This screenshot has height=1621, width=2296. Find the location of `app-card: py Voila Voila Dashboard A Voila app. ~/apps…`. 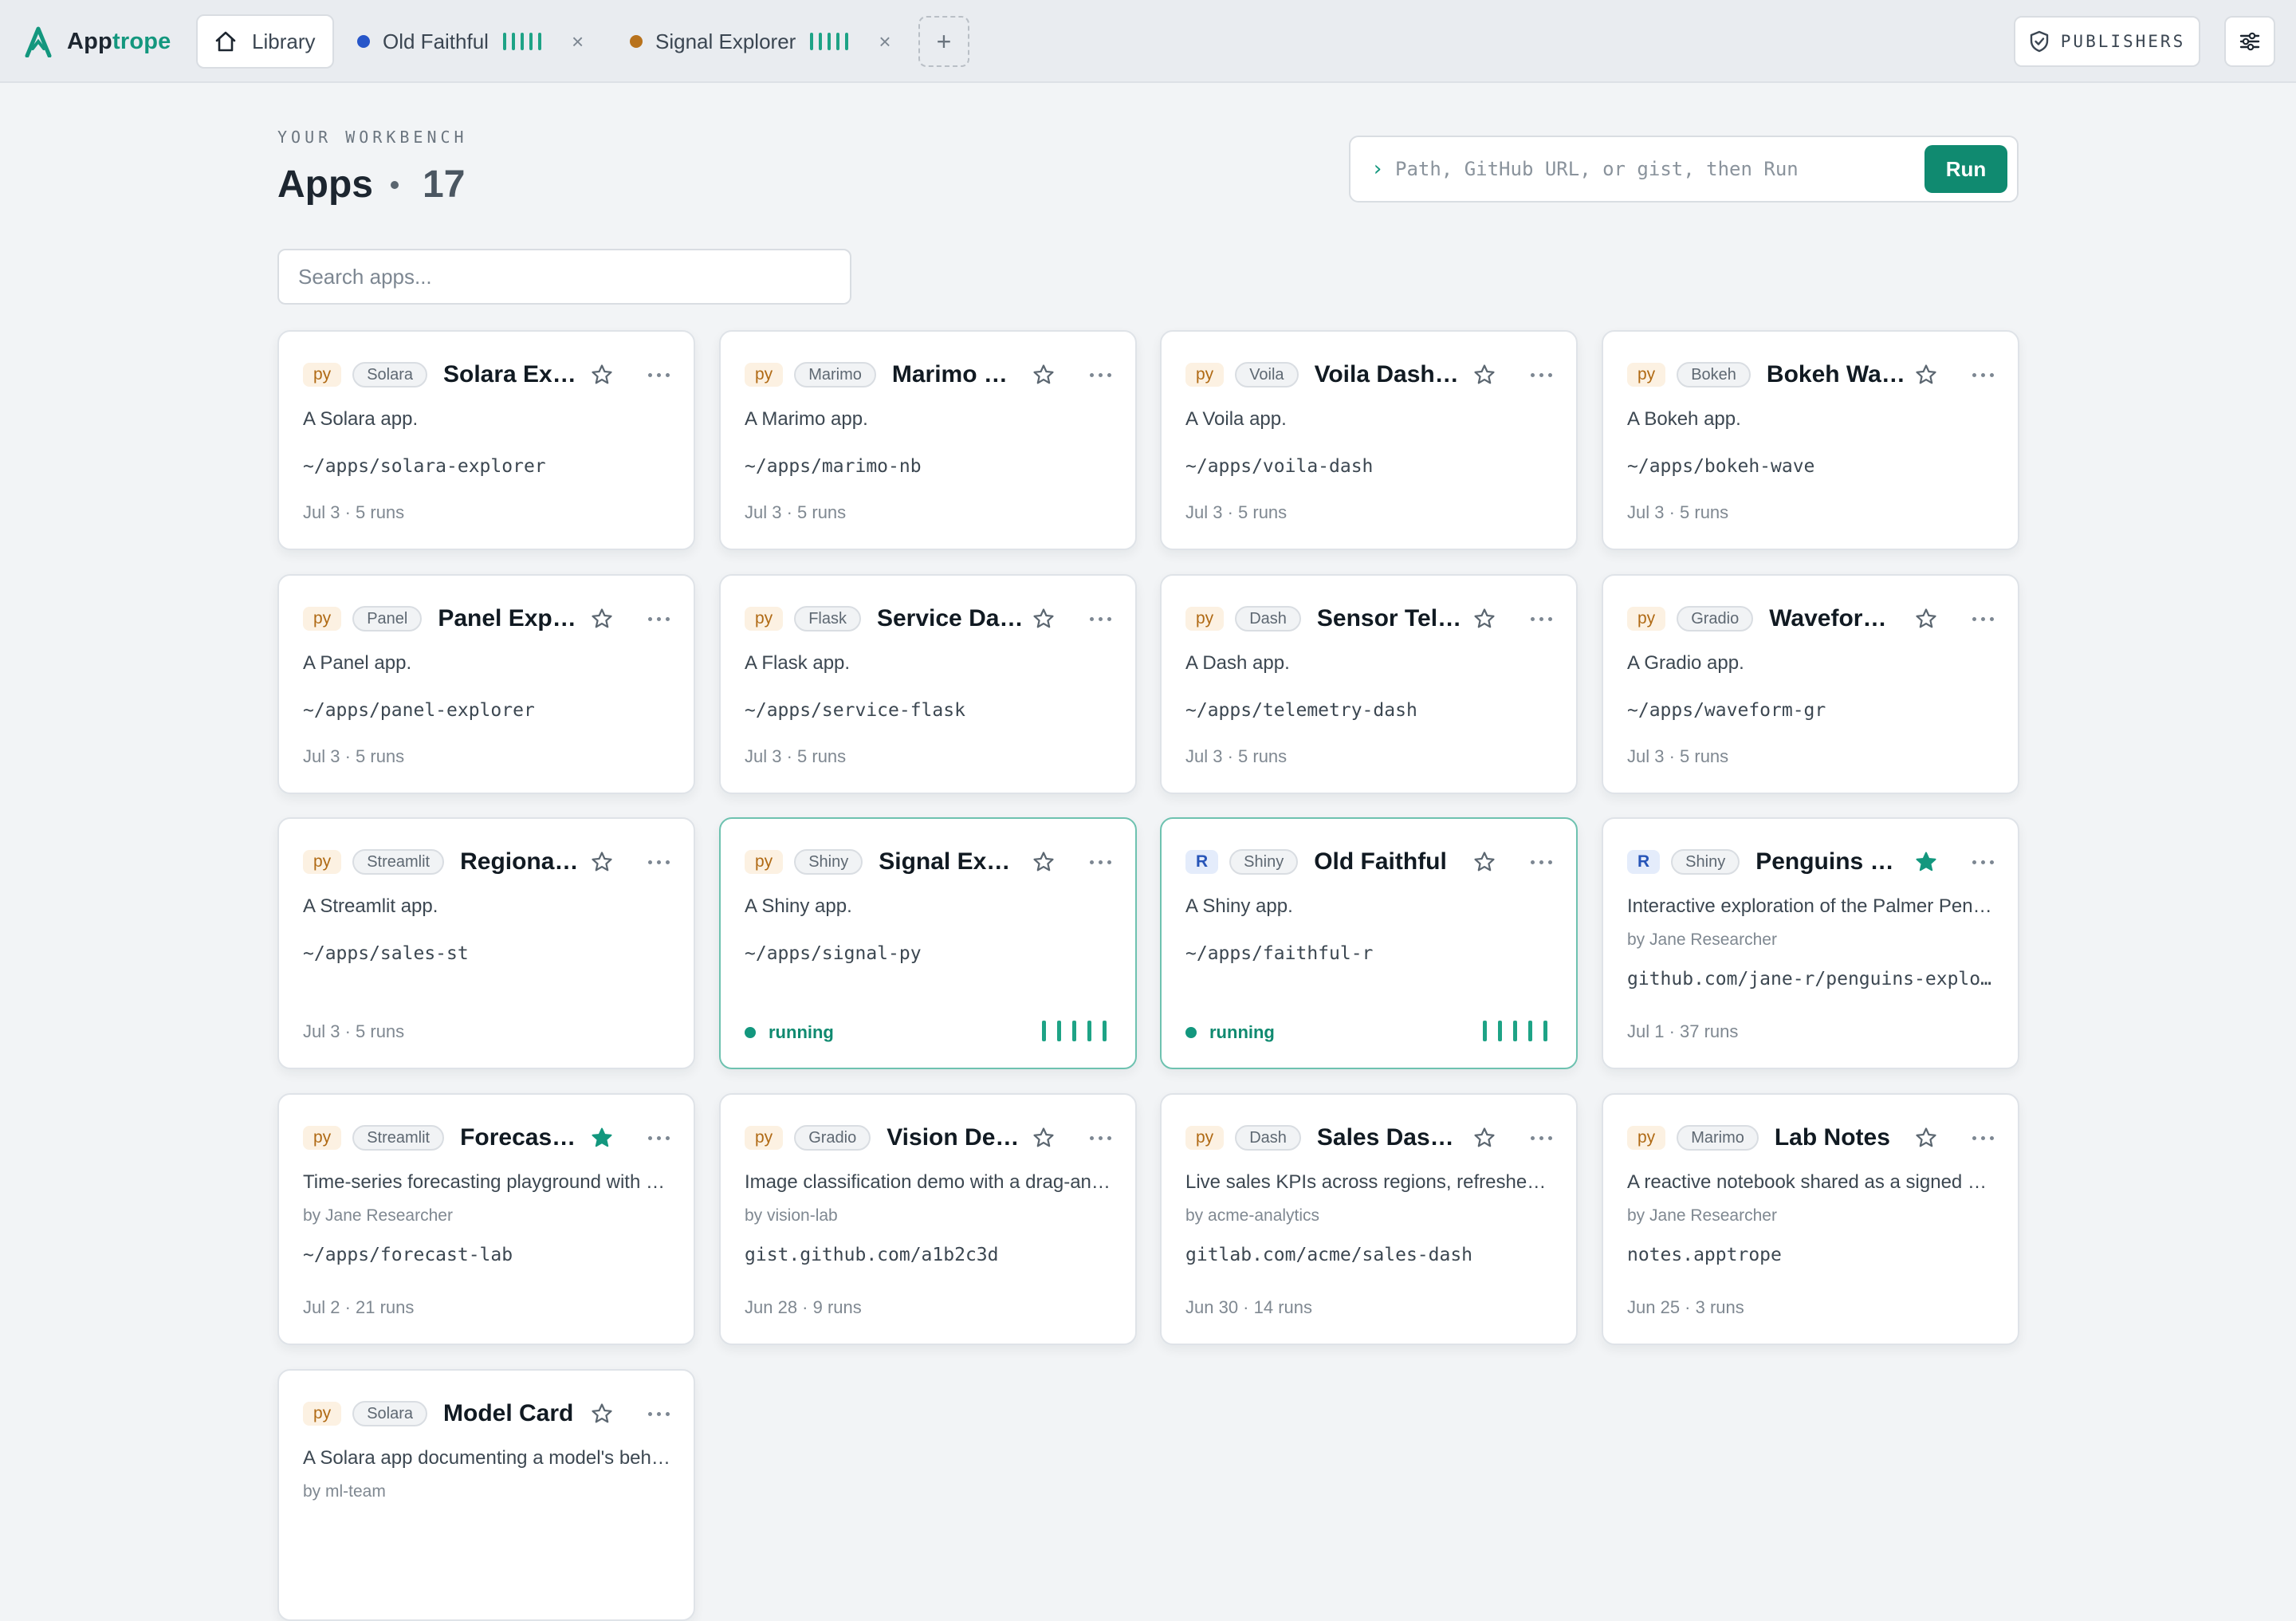

app-card: py Voila Voila Dashboard A Voila app. ~/apps… is located at coordinates (1369, 440).